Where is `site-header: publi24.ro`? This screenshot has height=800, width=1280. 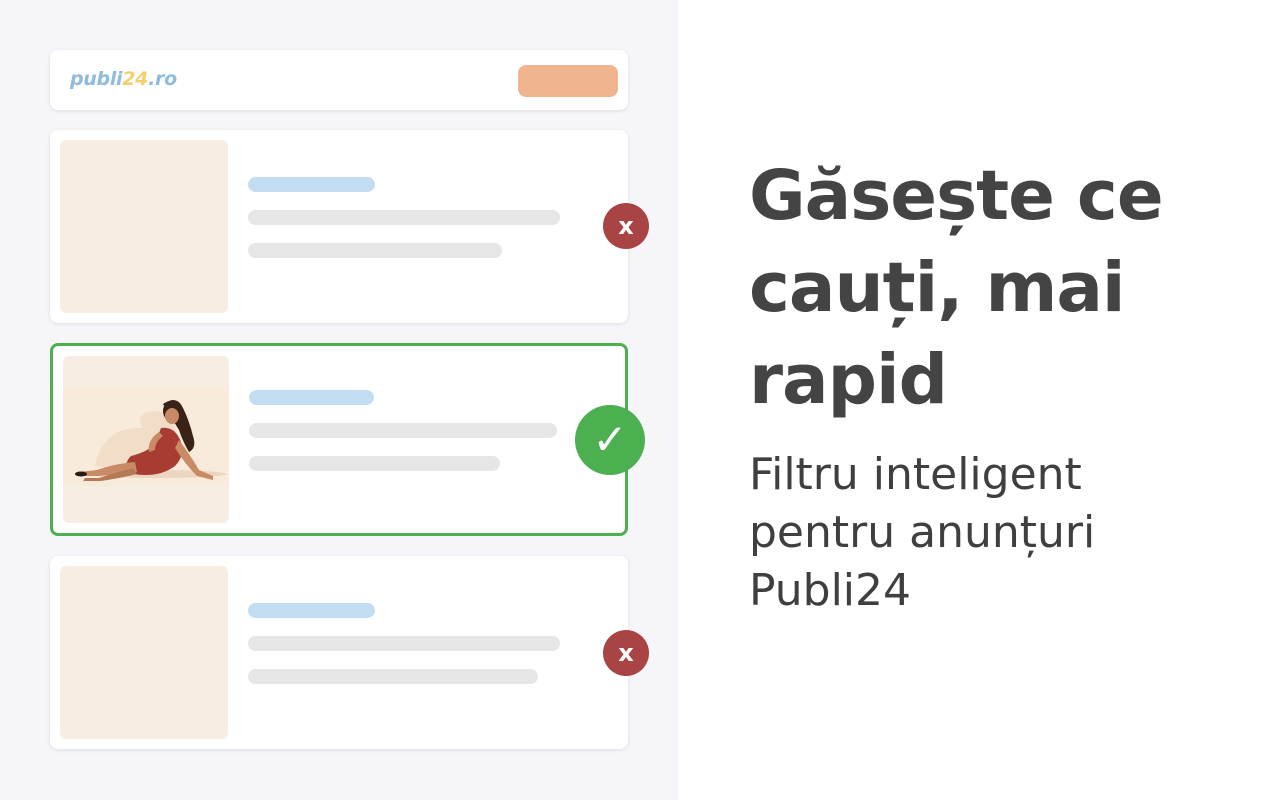 site-header: publi24.ro is located at coordinates (339, 80).